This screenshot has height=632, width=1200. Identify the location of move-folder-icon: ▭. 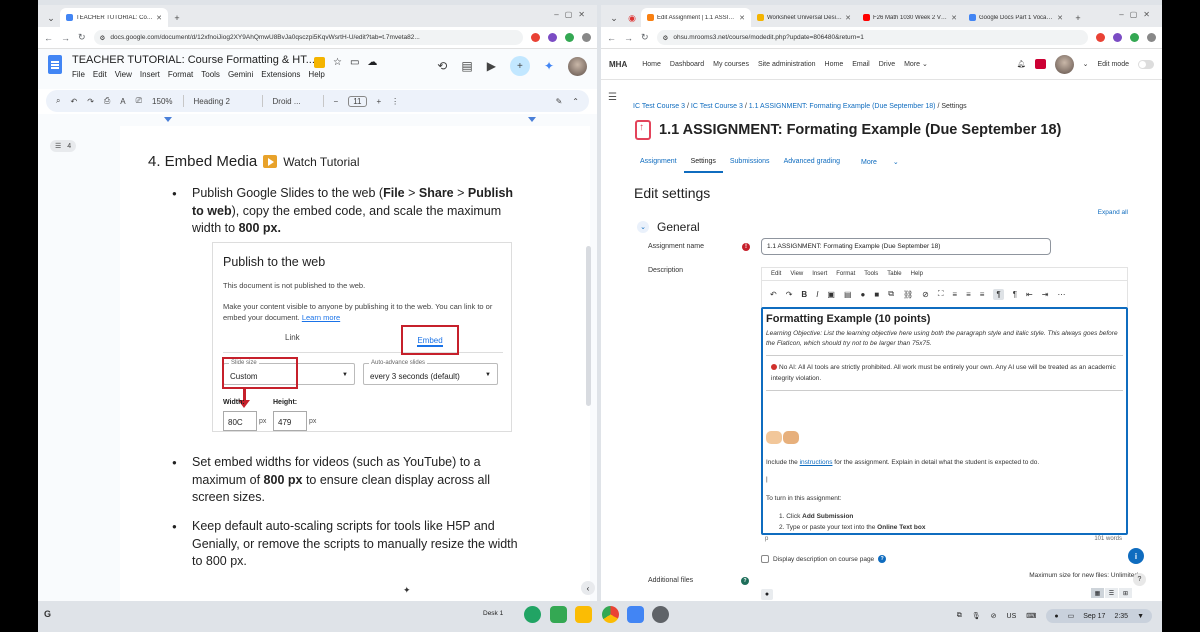
(354, 62).